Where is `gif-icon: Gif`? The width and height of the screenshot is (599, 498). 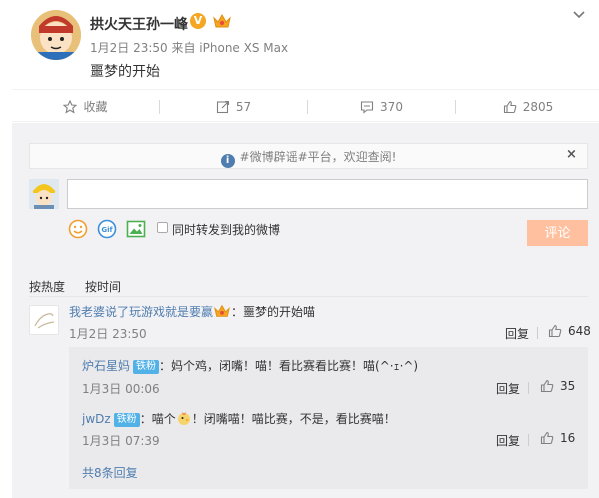
gif-icon: Gif is located at coordinates (107, 229).